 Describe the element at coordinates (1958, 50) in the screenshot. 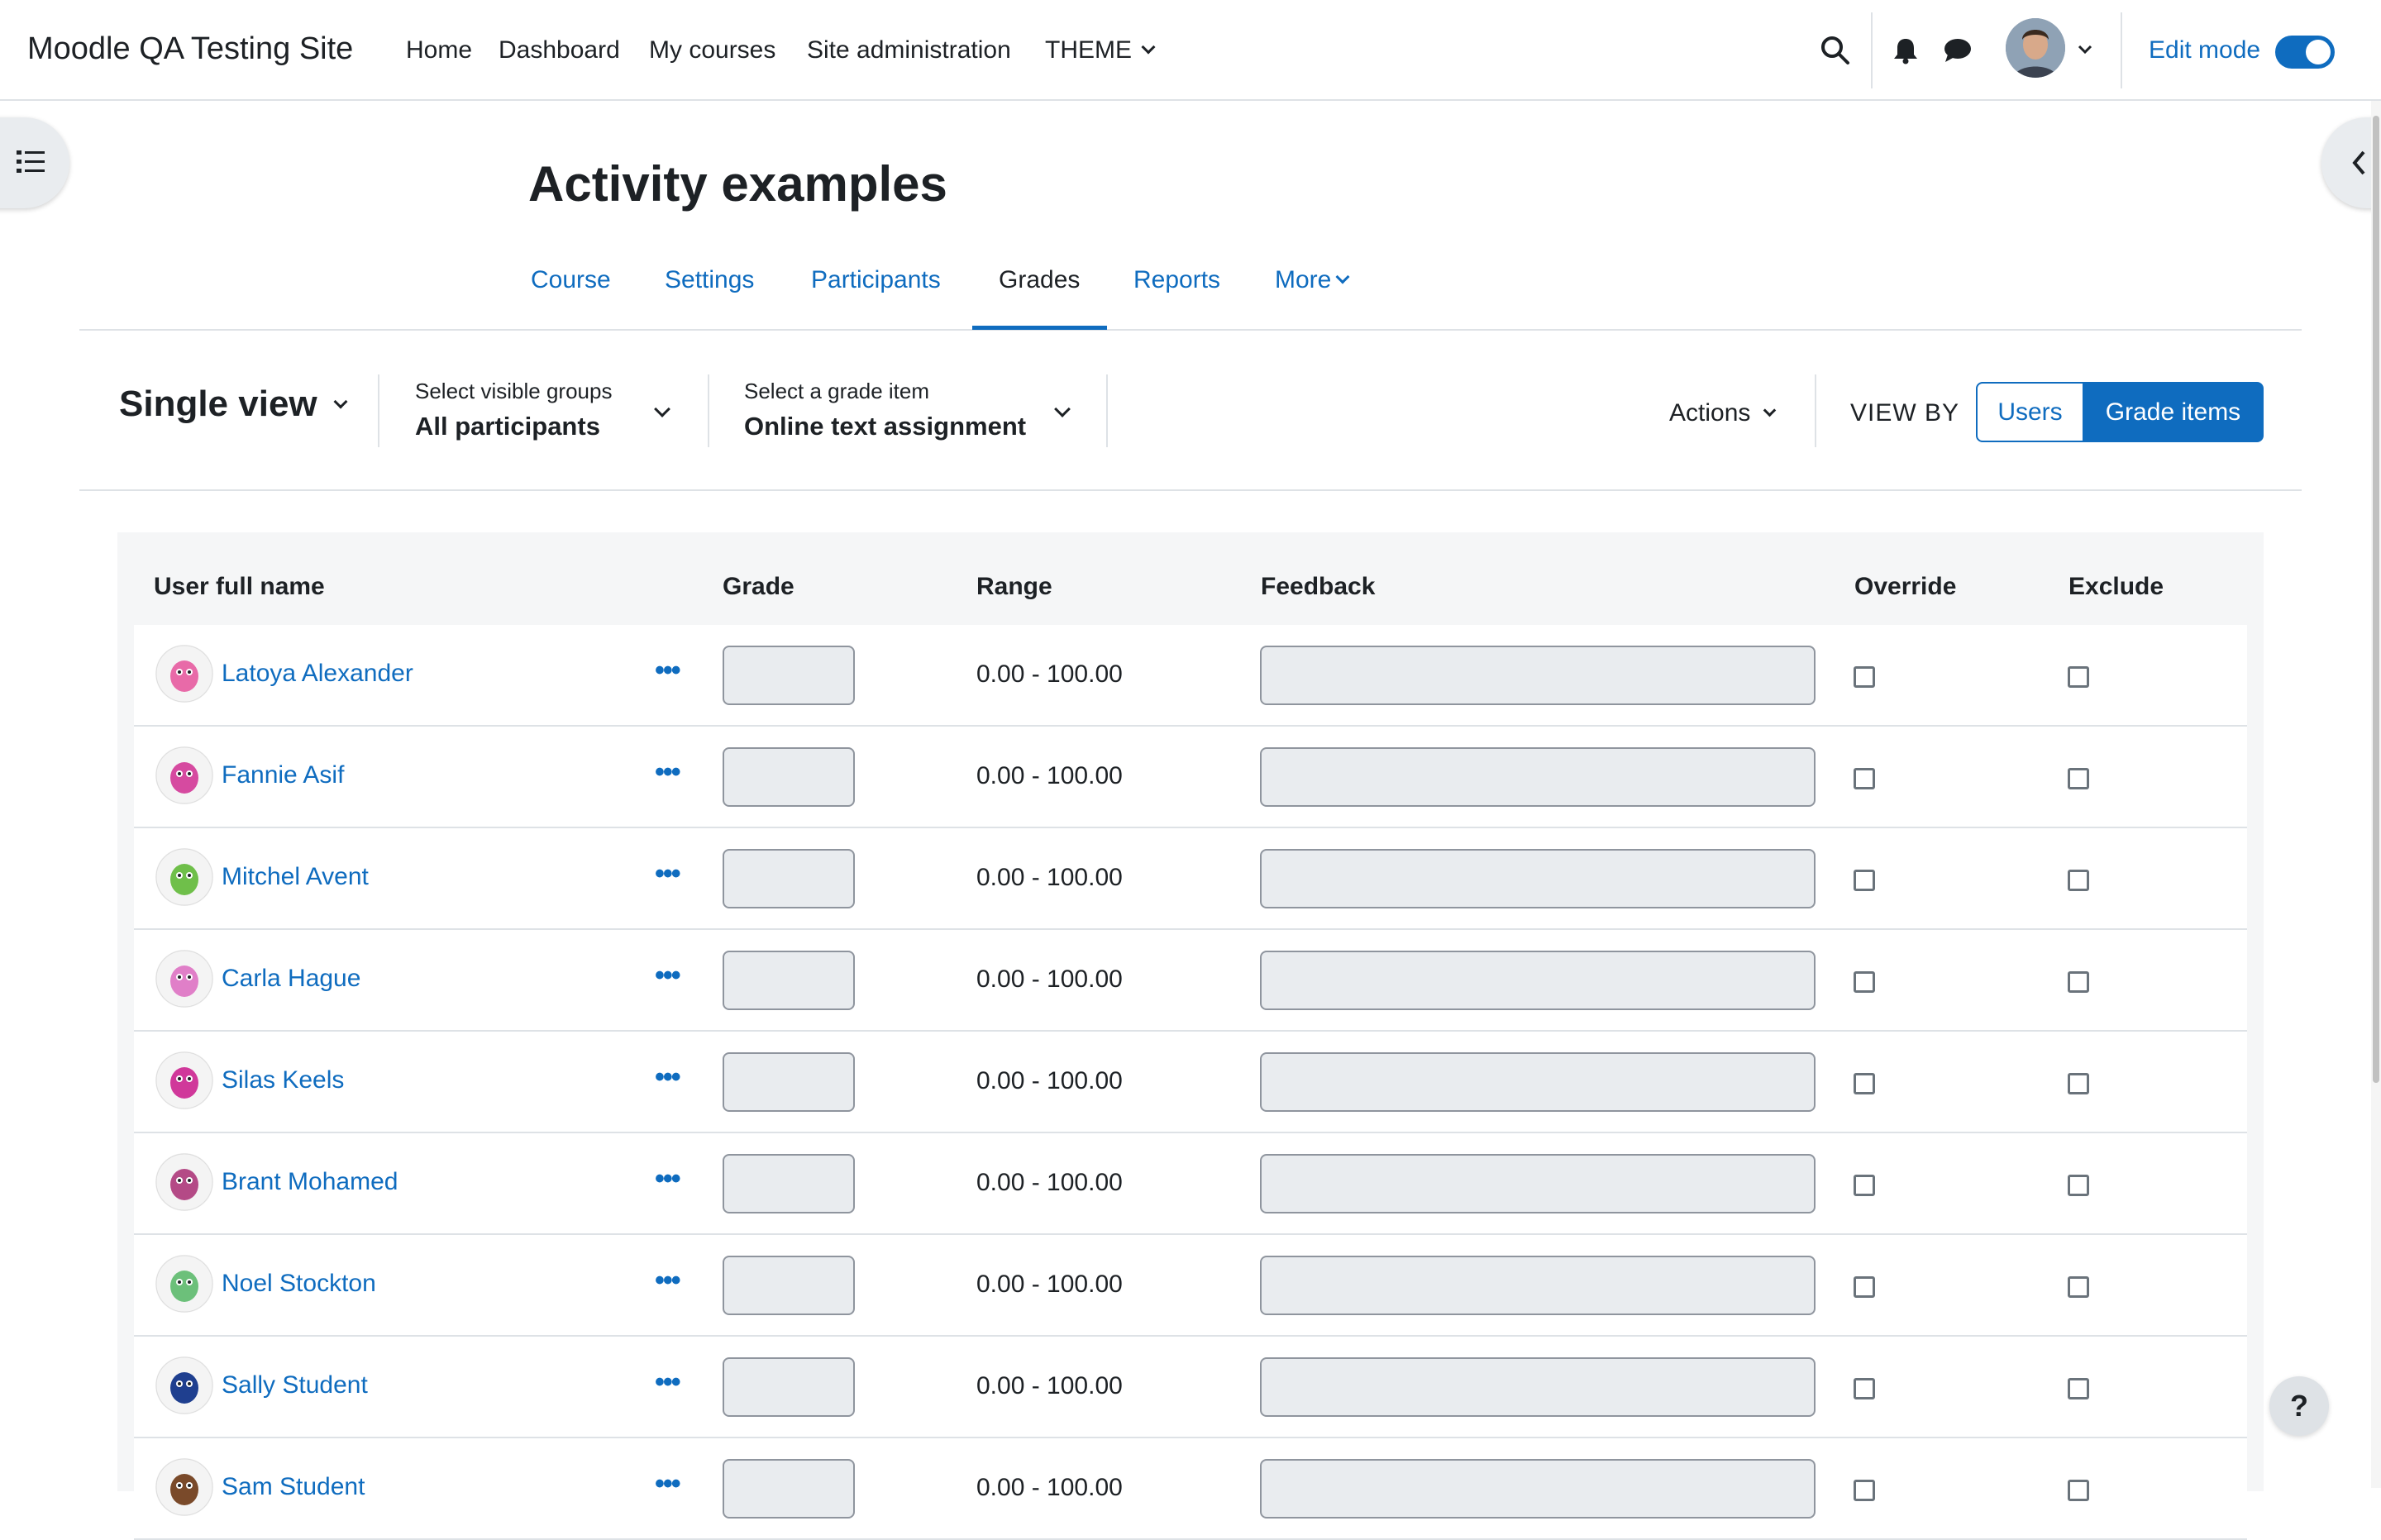

I see `chat-icon` at that location.